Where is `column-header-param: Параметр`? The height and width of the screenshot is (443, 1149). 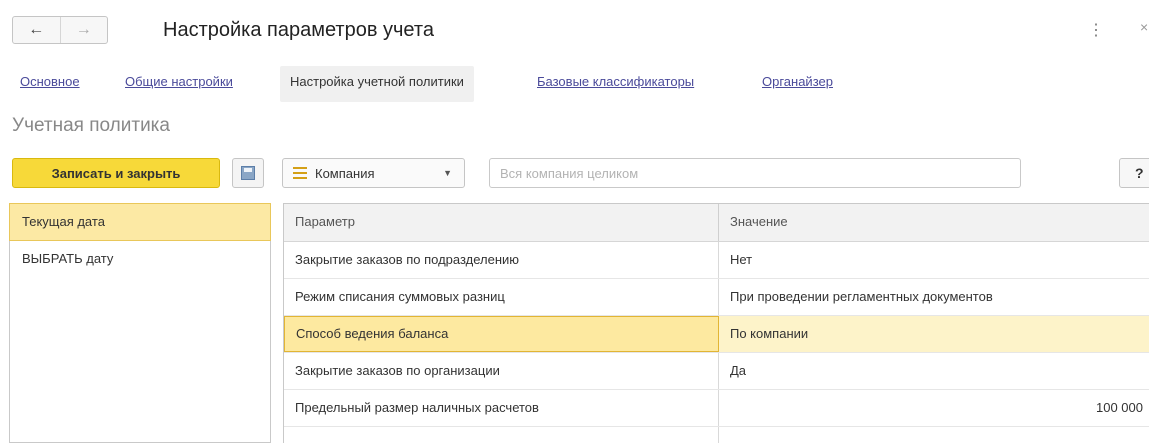 column-header-param: Параметр is located at coordinates (501, 222).